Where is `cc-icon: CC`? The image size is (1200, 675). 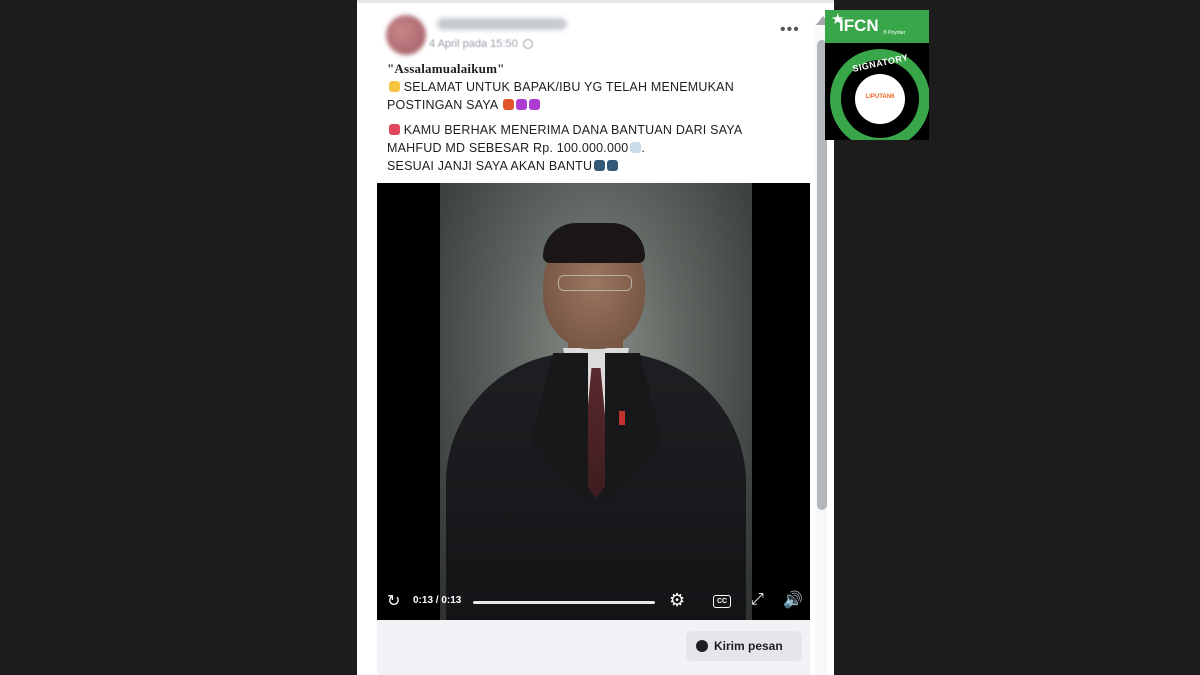 cc-icon: CC is located at coordinates (722, 601).